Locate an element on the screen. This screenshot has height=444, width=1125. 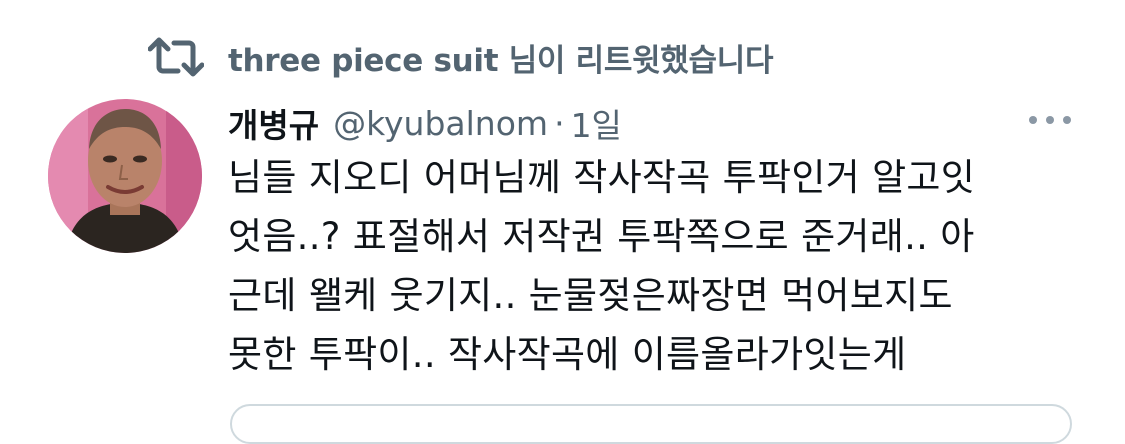
tweet-timestamp: 1일 is located at coordinates (596, 123).